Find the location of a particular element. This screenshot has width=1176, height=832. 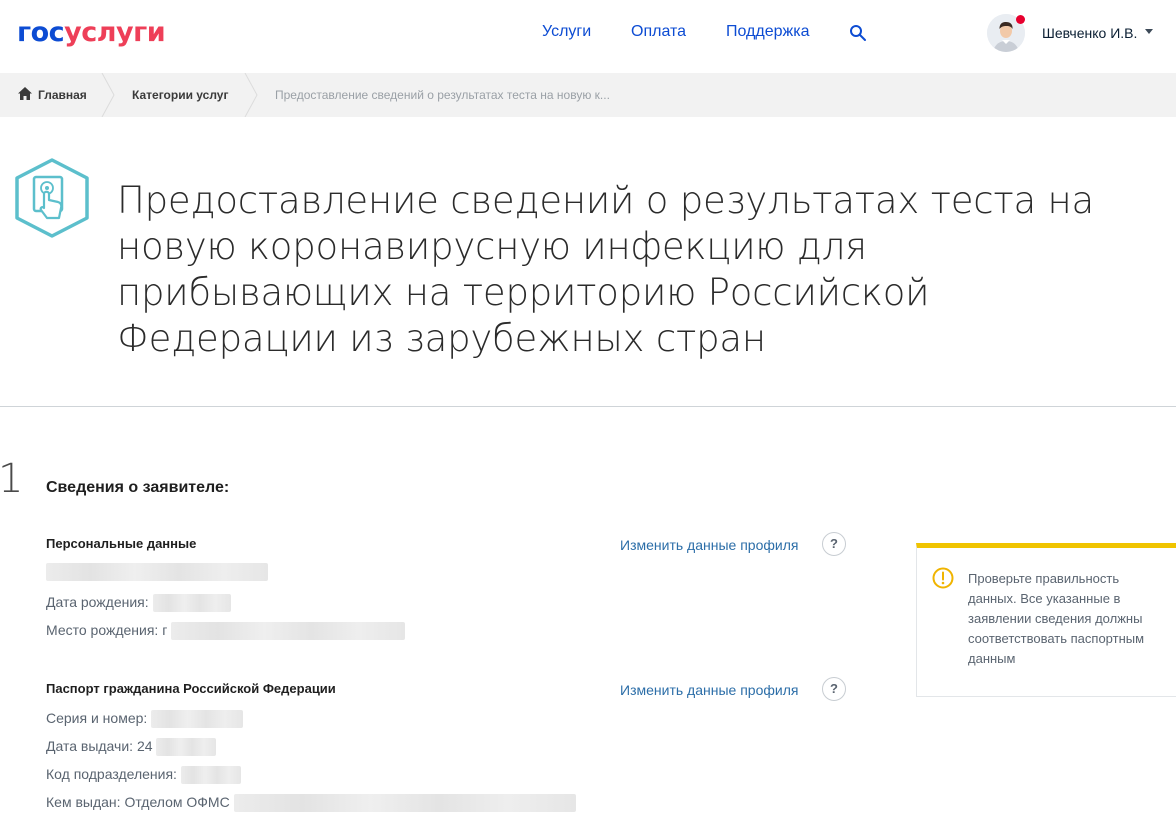

nav-services: Услуги is located at coordinates (566, 32).